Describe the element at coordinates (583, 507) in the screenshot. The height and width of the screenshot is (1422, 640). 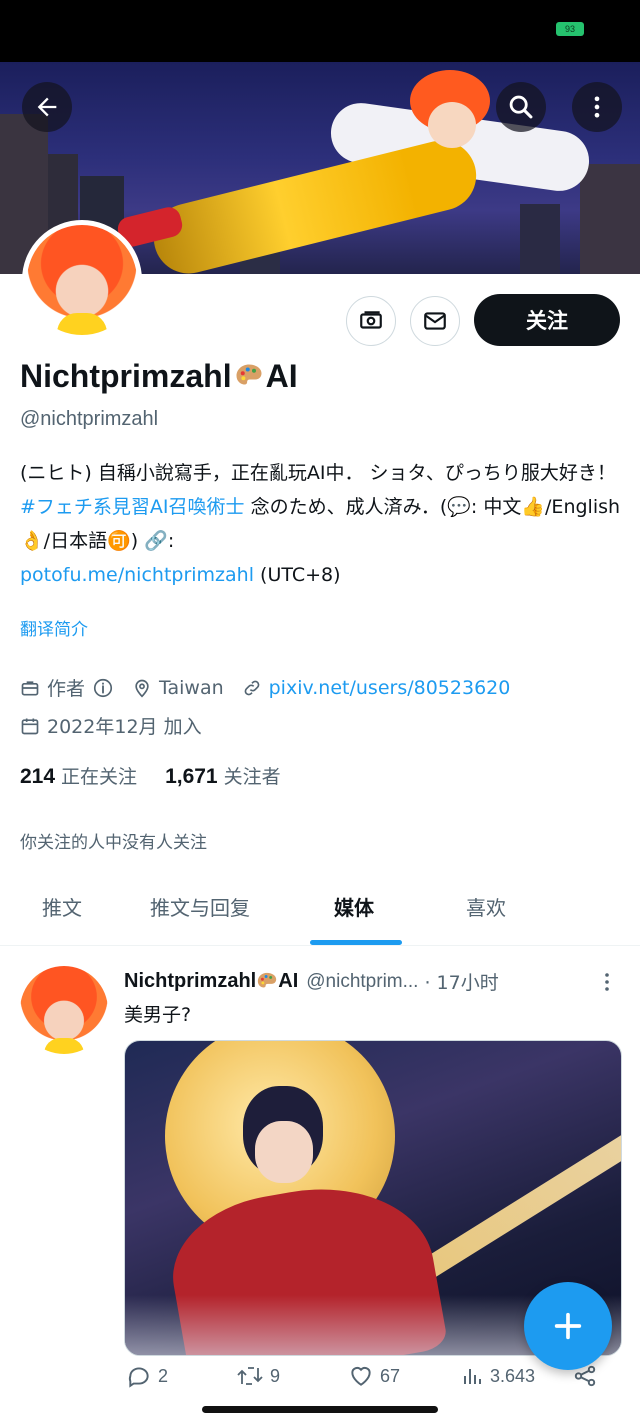
I see `bio-text: /English` at that location.